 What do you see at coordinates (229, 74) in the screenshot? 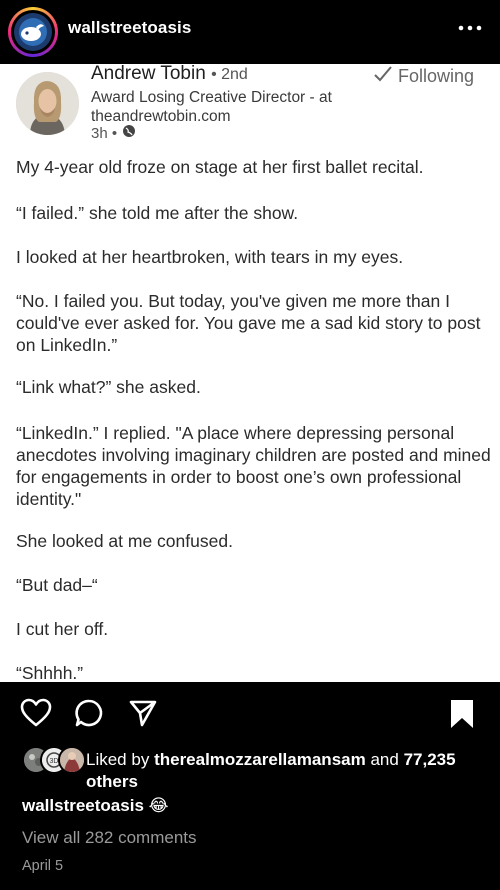
I see `connection-degree: • 2nd` at bounding box center [229, 74].